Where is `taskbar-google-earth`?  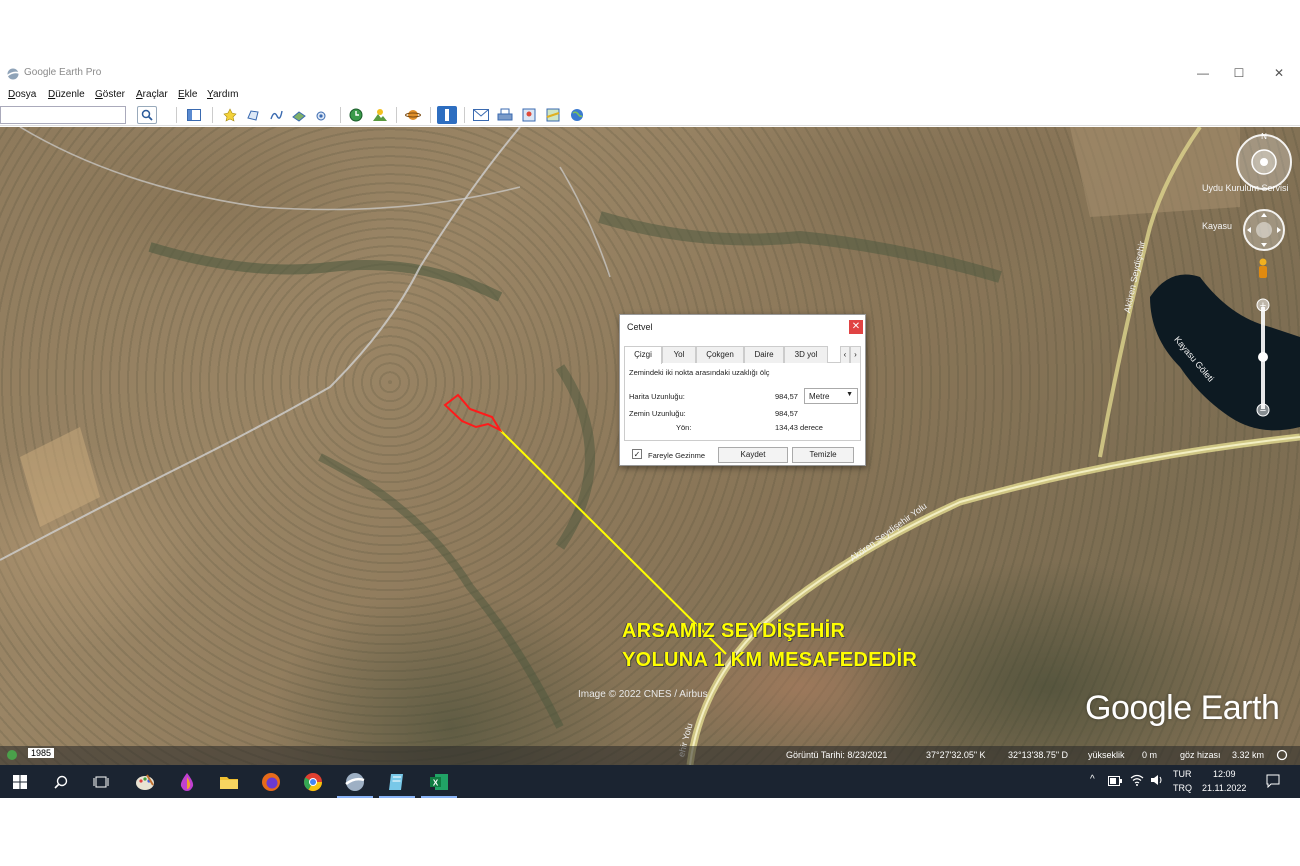 taskbar-google-earth is located at coordinates (355, 782).